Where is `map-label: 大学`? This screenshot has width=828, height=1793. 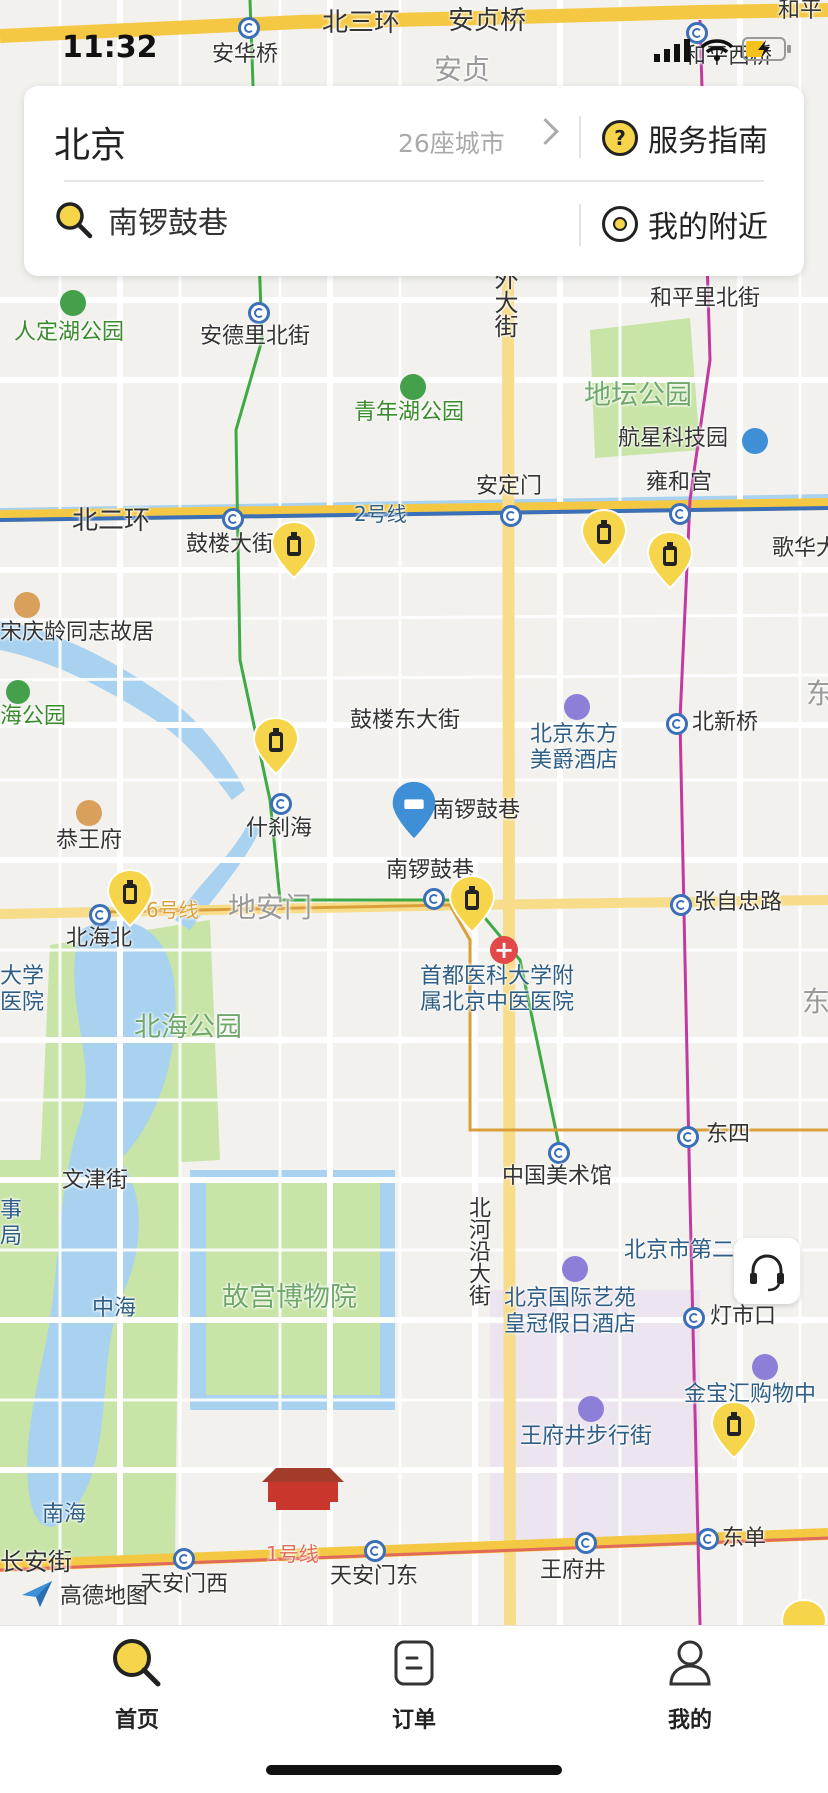
map-label: 大学 is located at coordinates (22, 976).